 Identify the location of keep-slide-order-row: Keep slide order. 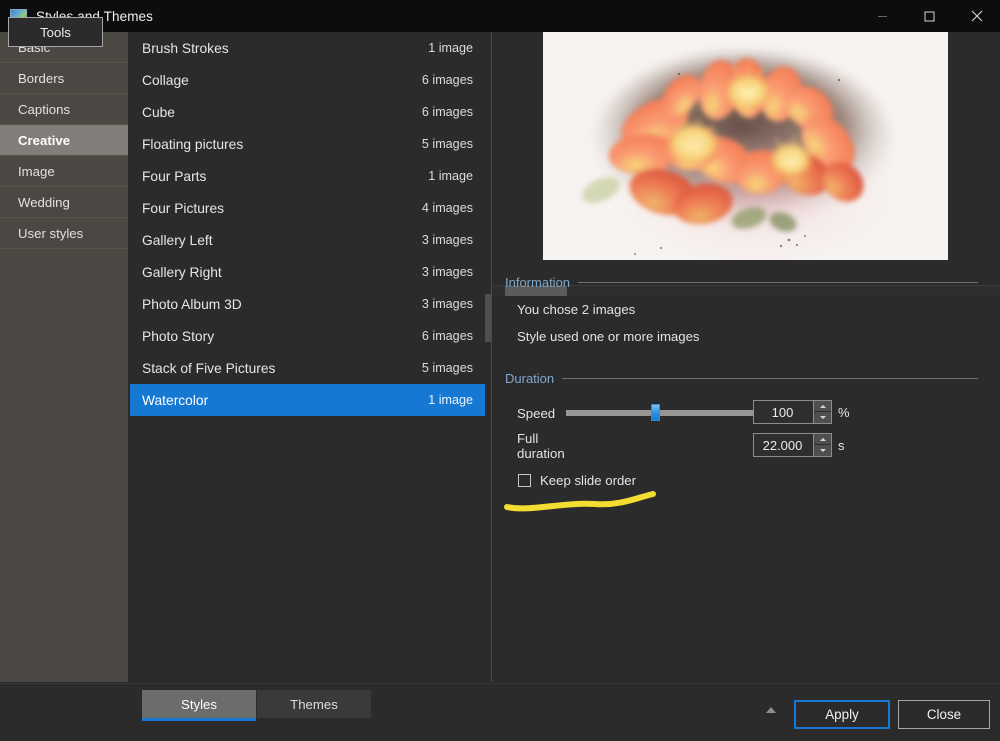
(318, 480).